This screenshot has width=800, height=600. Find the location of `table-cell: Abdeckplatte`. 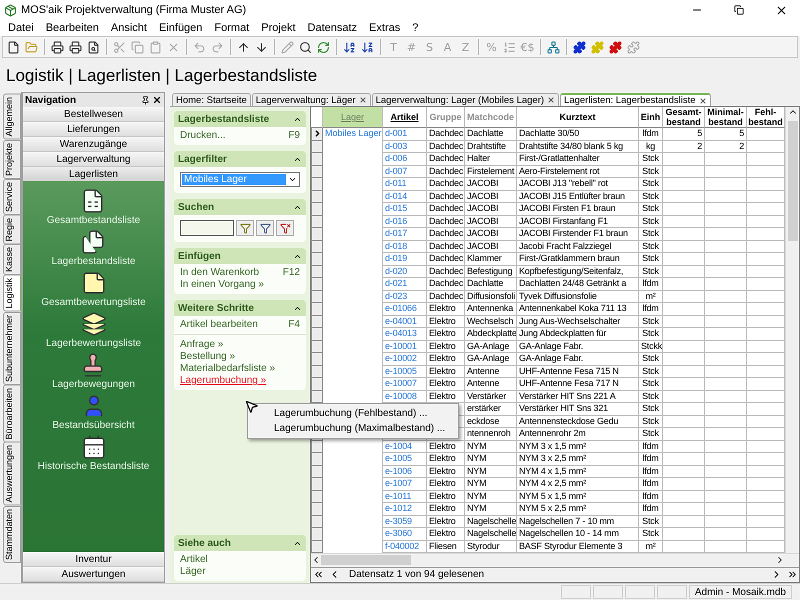

table-cell: Abdeckplatte is located at coordinates (491, 334).